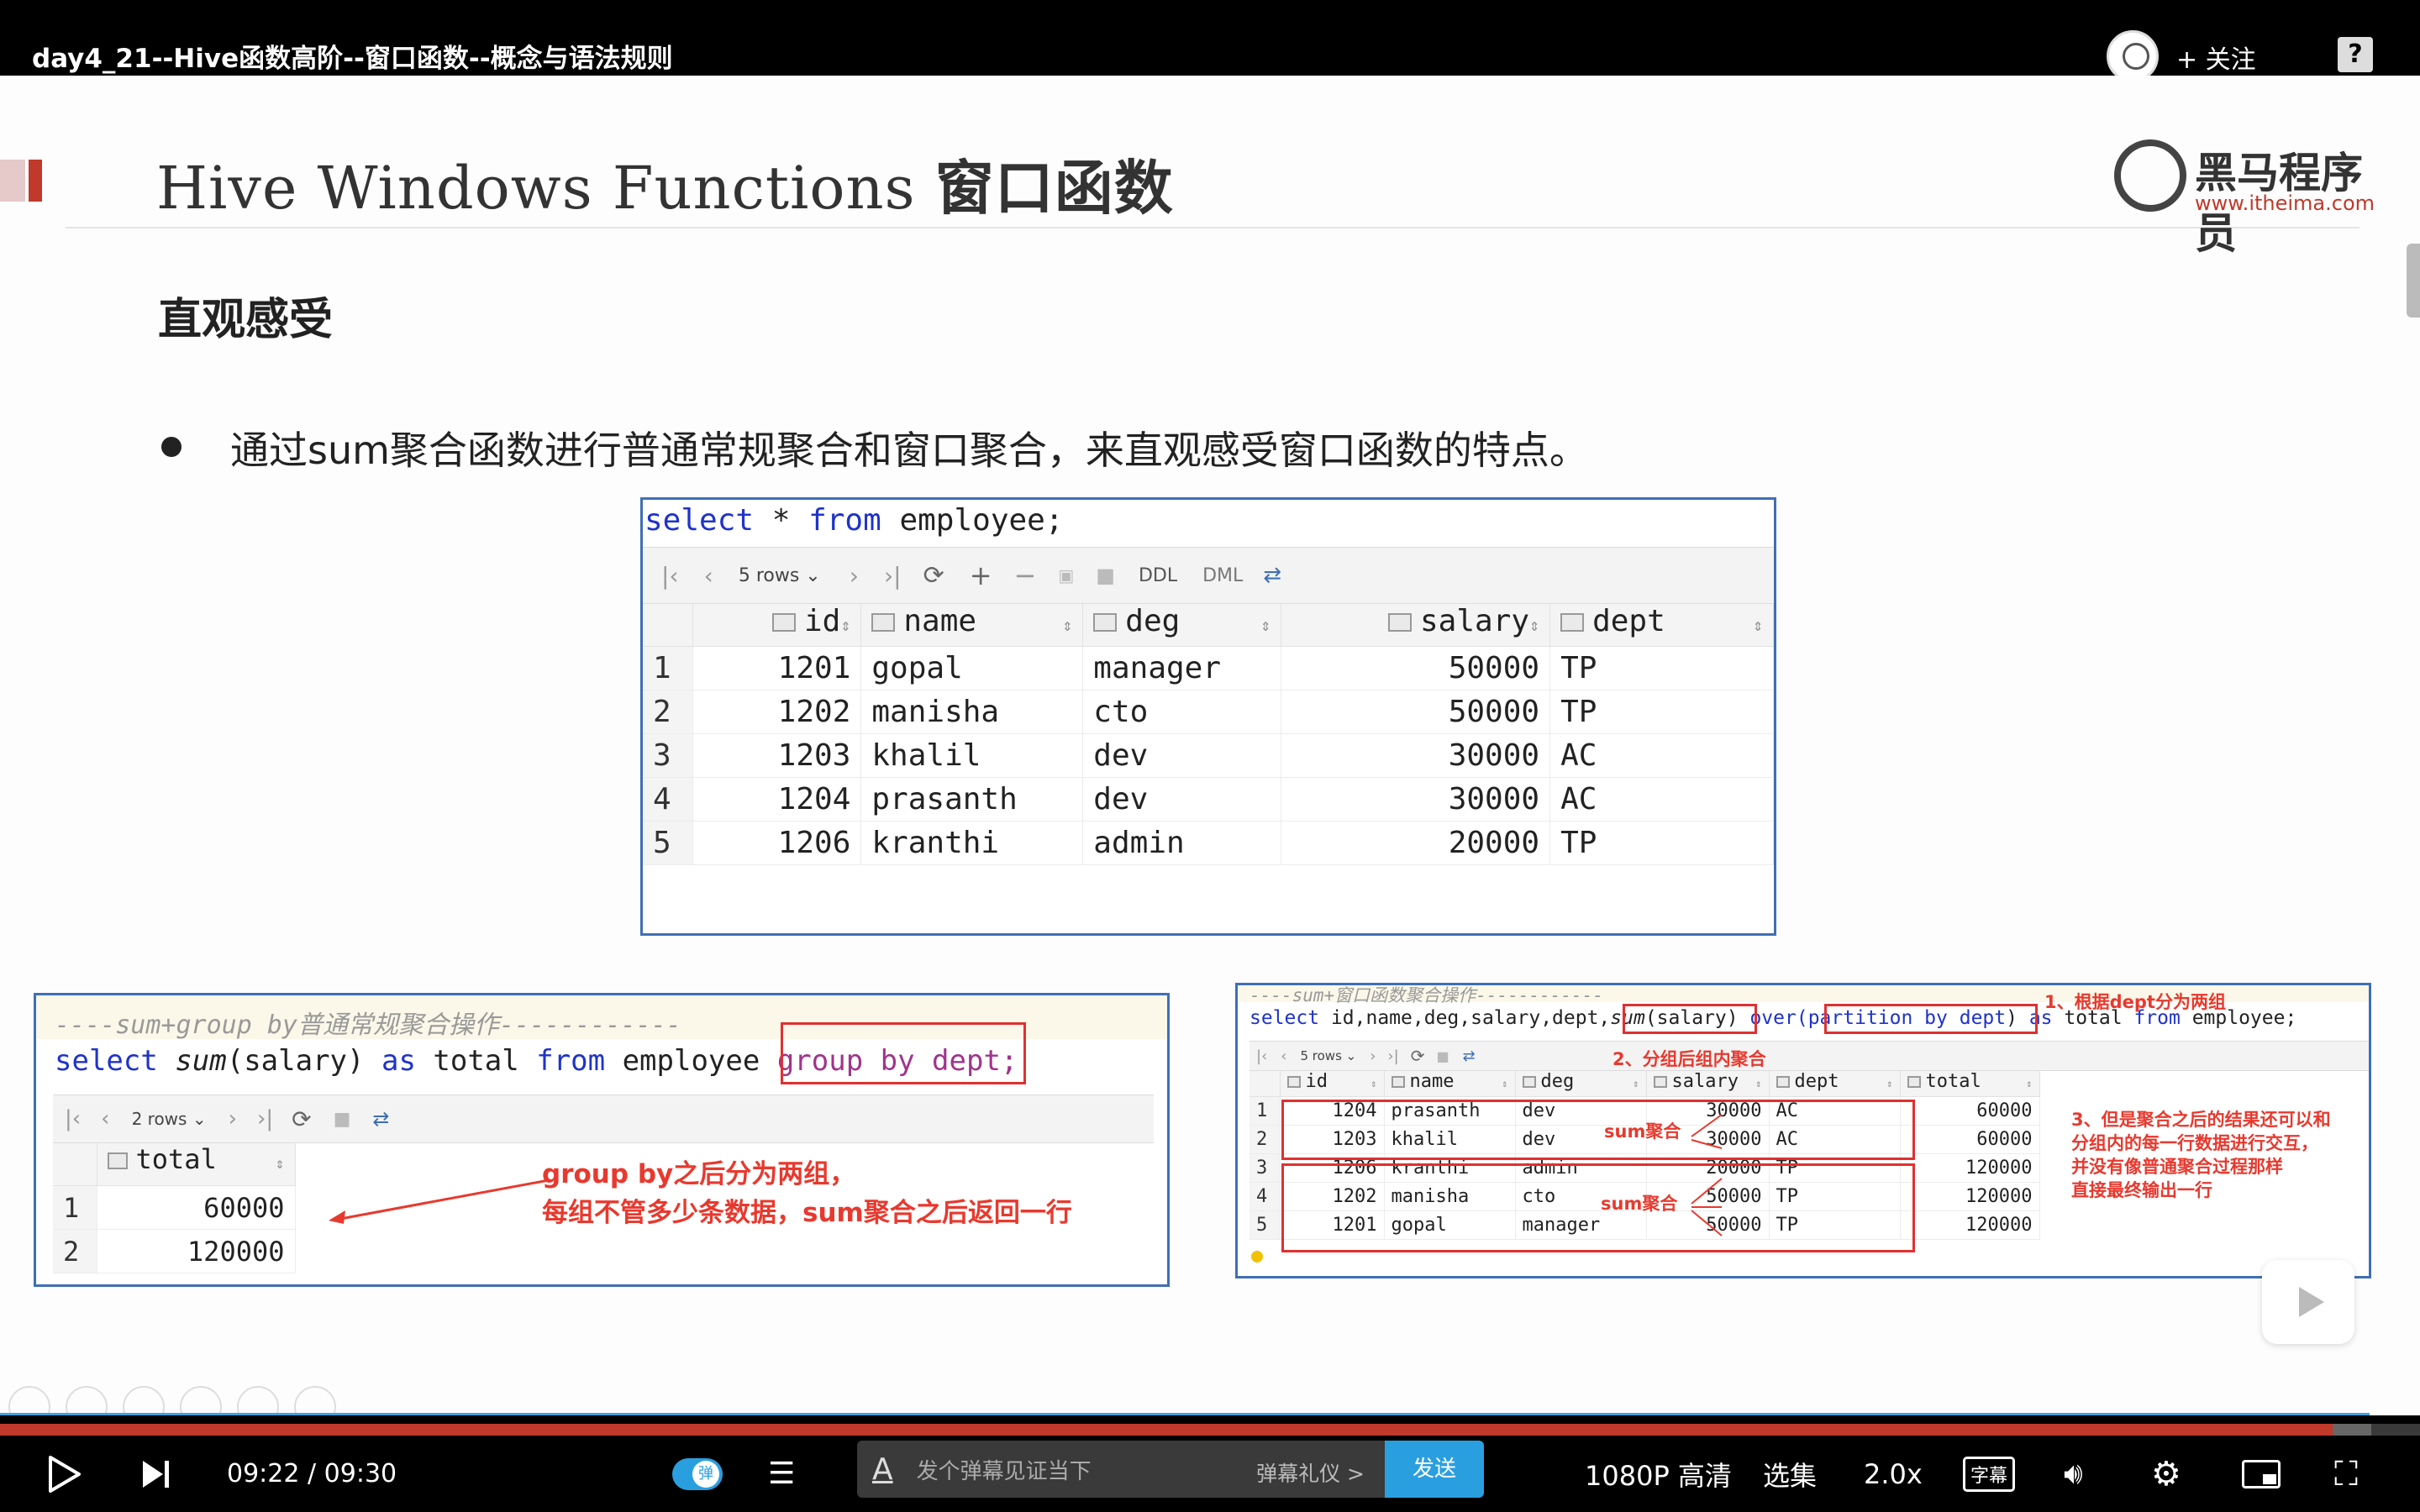 The image size is (2420, 1512). I want to click on danmaku-etiquette-link: 弹幕礼仪 >, so click(1311, 1472).